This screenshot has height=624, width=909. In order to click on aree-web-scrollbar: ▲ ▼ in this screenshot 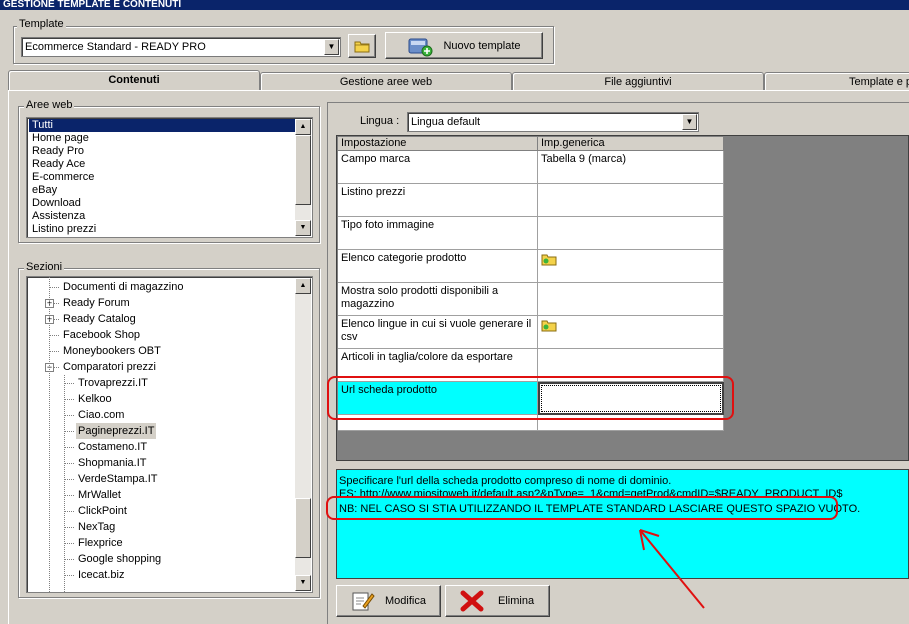, I will do `click(303, 177)`.